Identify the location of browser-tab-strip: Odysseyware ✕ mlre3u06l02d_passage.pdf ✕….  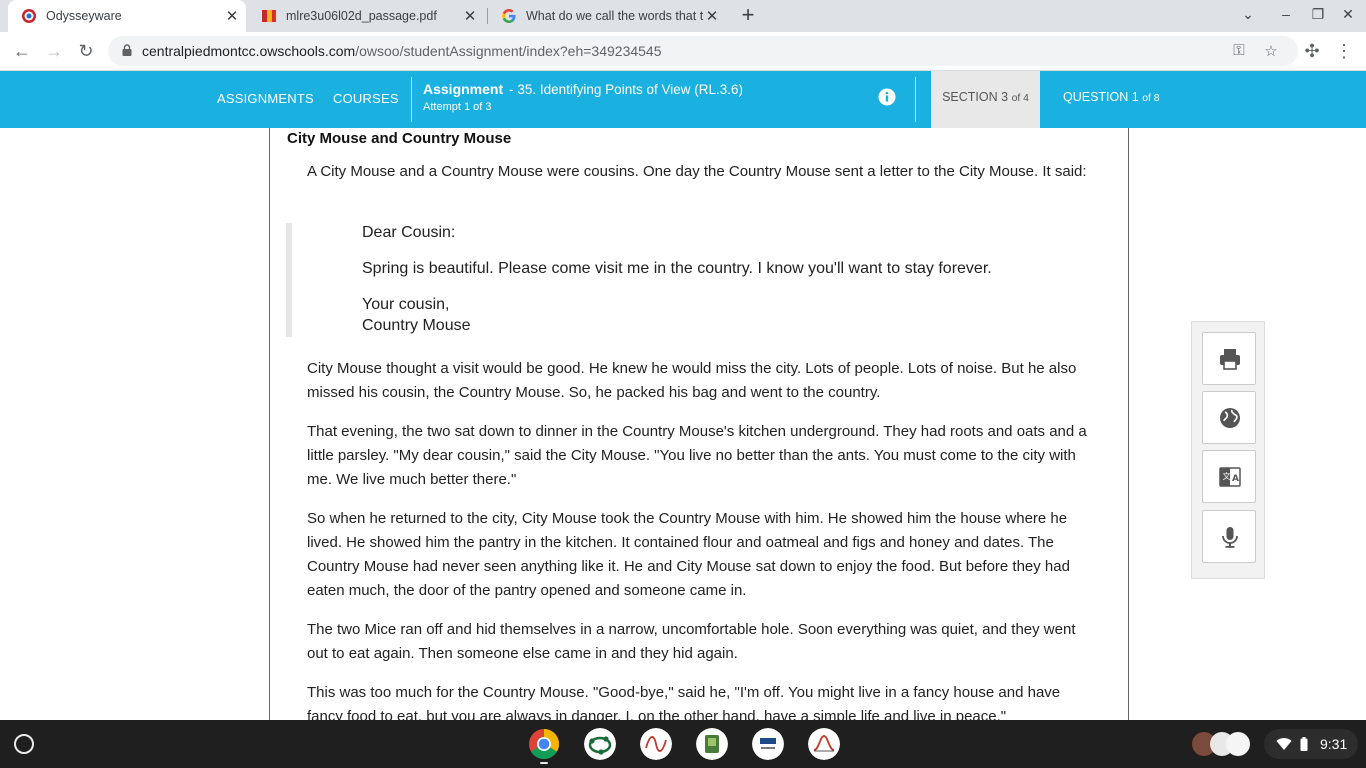
(683, 16).